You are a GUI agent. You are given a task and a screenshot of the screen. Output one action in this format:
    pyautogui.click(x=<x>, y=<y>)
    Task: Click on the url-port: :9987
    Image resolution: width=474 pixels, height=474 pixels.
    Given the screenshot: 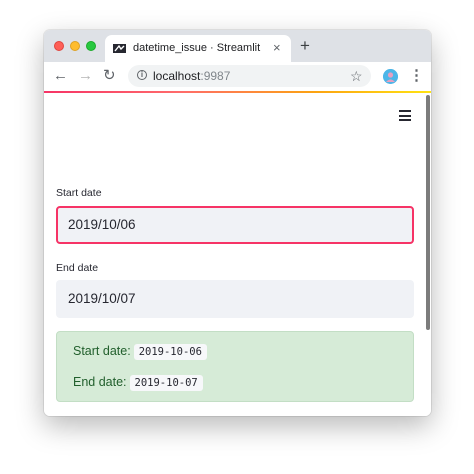 What is the action you would take?
    pyautogui.click(x=215, y=76)
    